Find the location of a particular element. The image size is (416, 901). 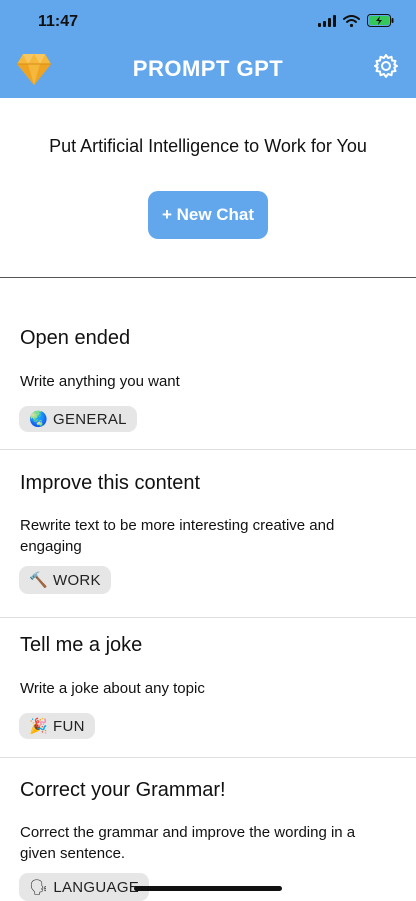

category-tag: 🎉 FUN is located at coordinates (57, 726).